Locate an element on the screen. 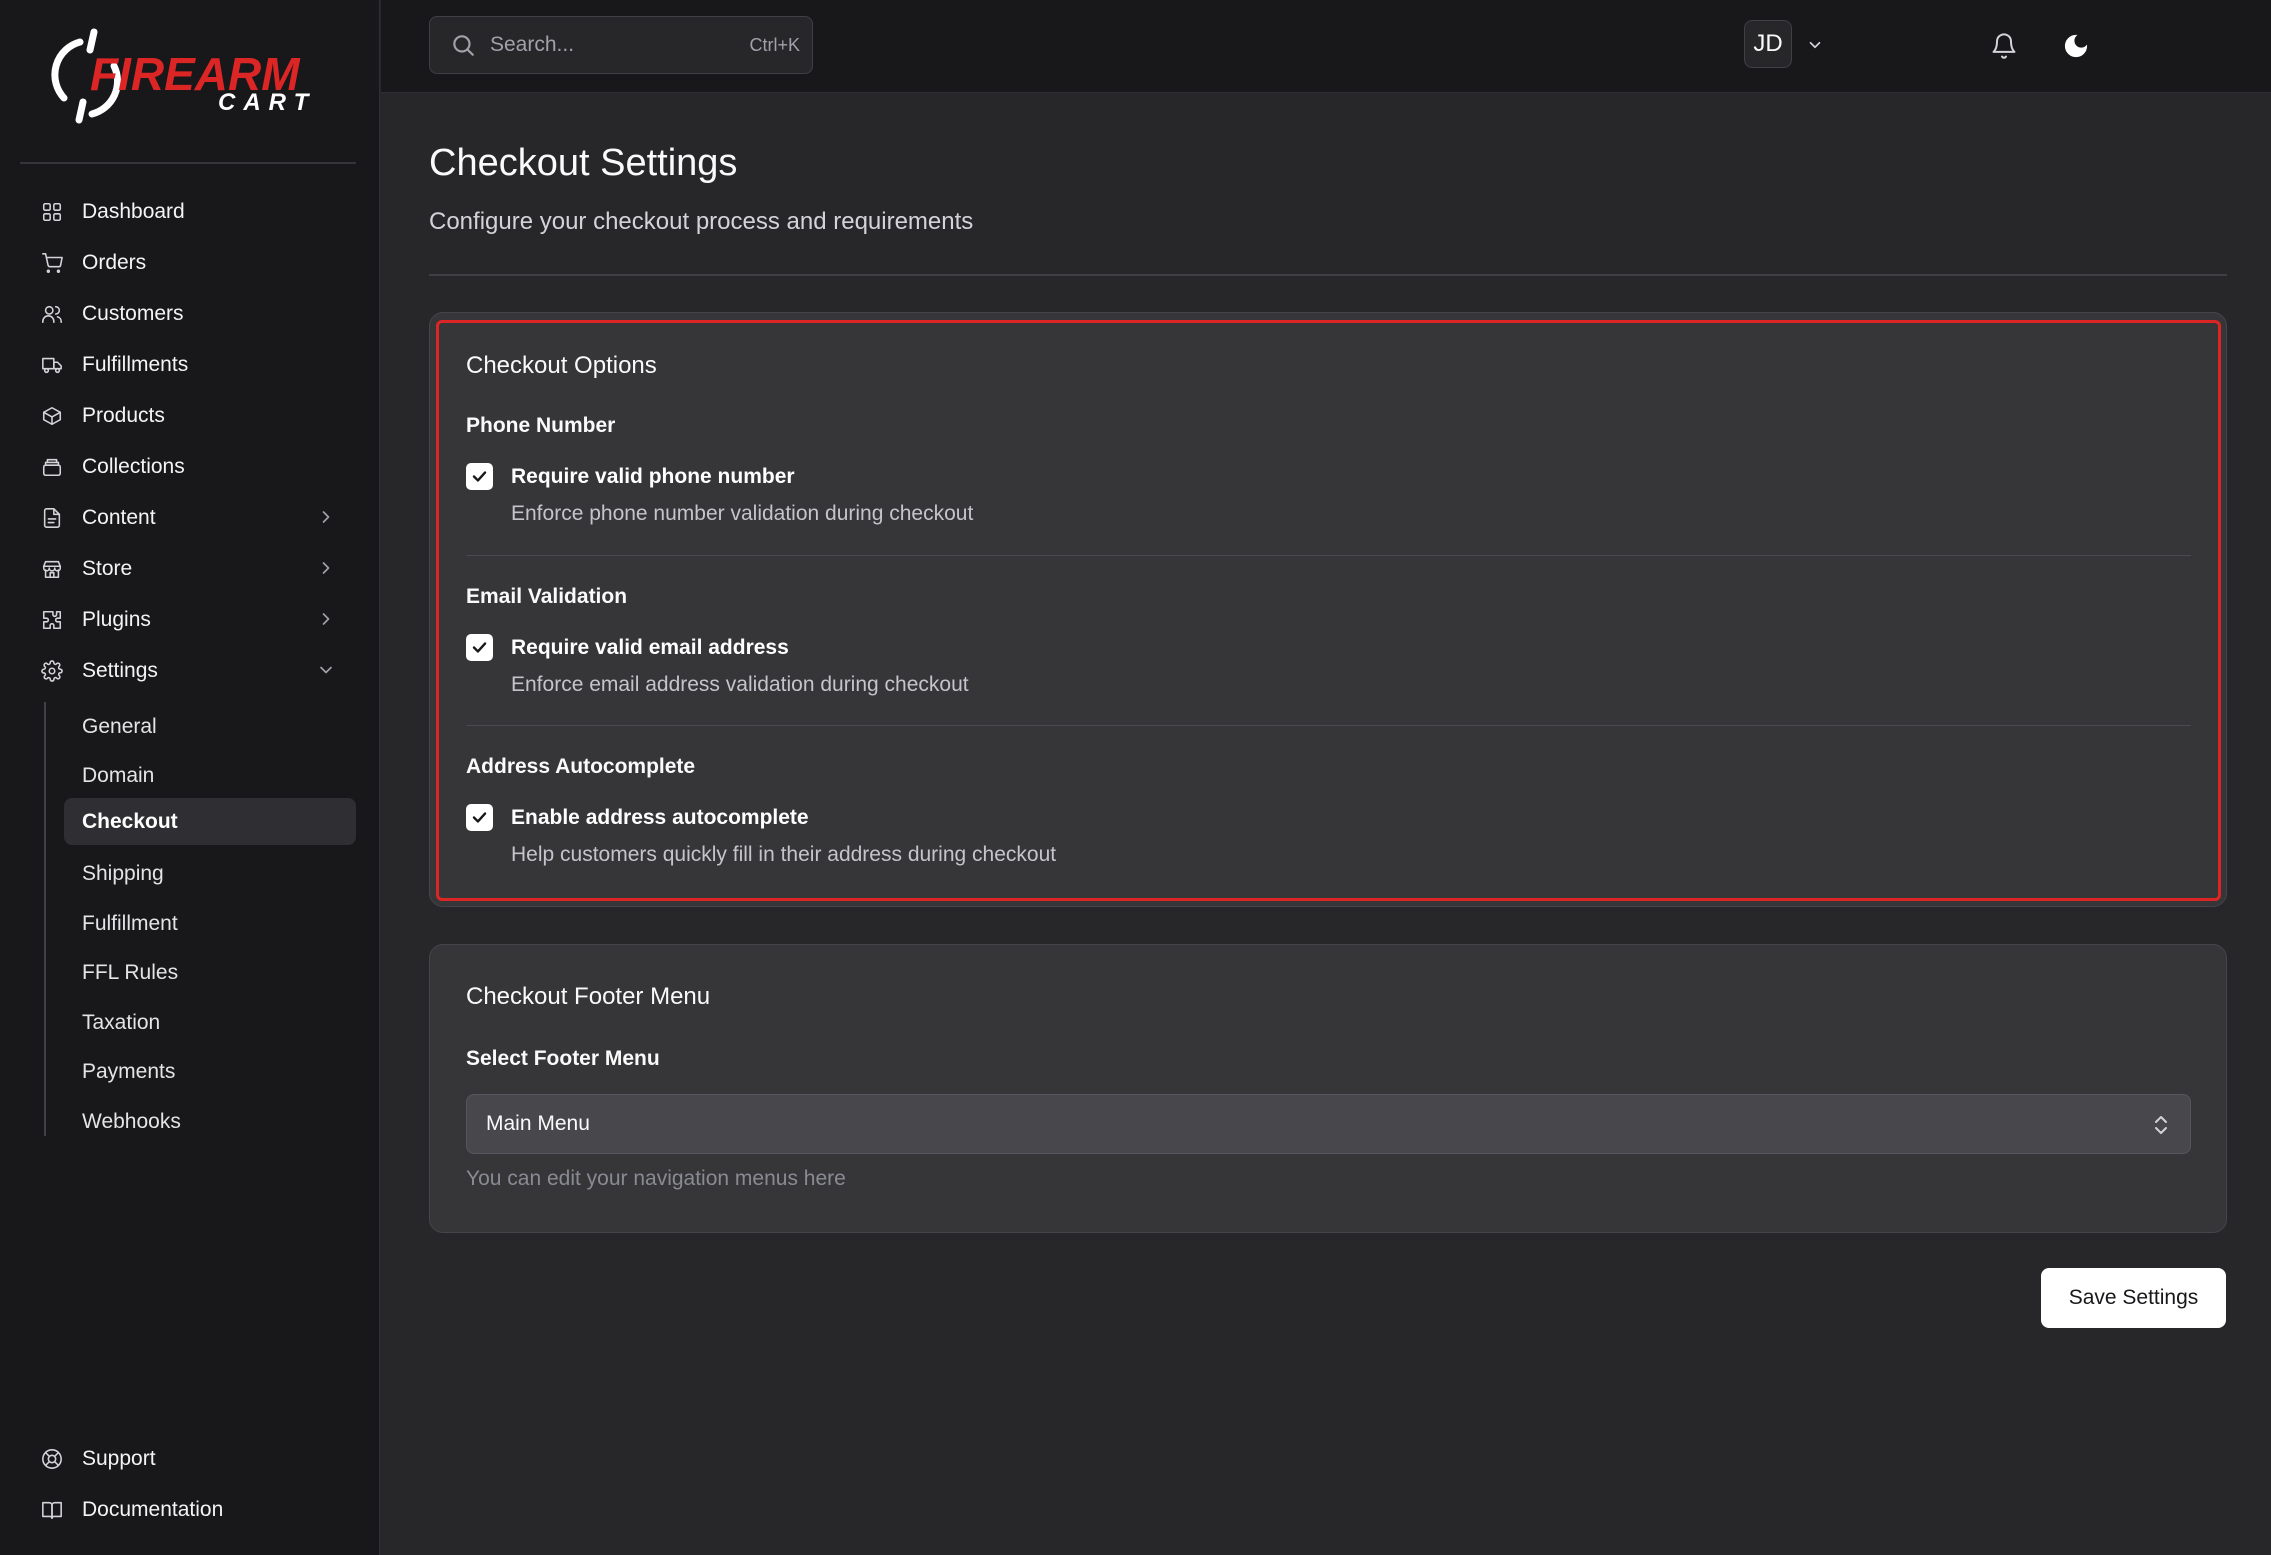  bell-icon is located at coordinates (2004, 46).